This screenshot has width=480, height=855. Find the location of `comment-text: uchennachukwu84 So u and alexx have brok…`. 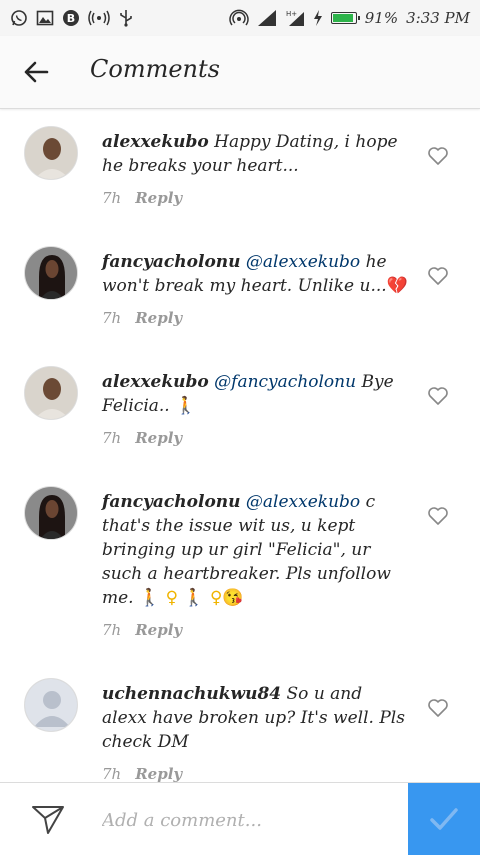

comment-text: uchennachukwu84 So u and alexx have brok… is located at coordinates (257, 718).